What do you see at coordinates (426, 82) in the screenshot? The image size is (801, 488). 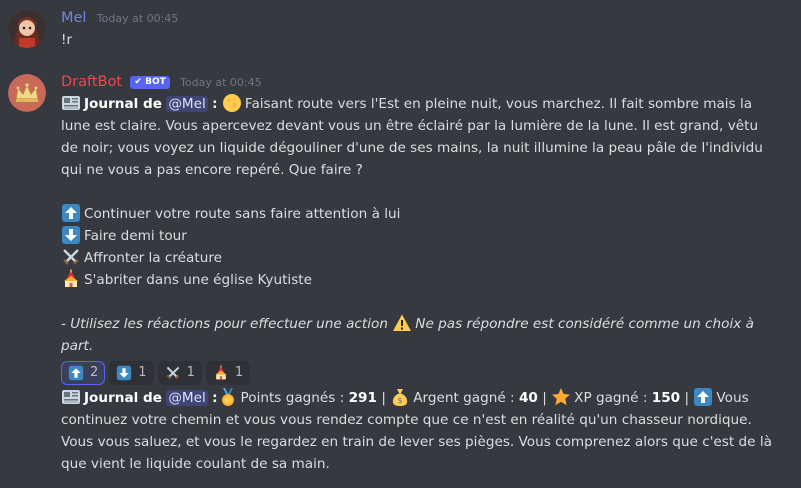 I see `message-header: DraftBot ✔ BOT Today at 00:45` at bounding box center [426, 82].